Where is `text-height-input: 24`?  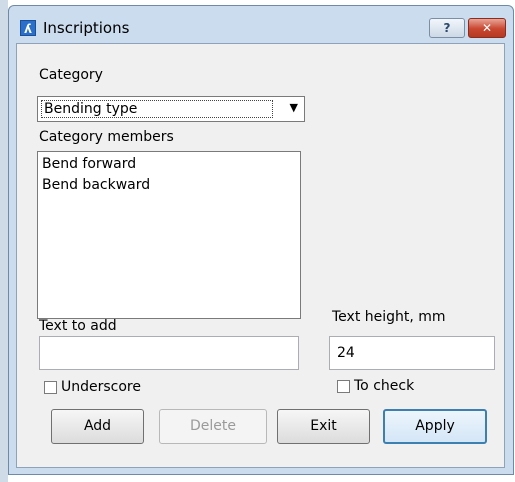
text-height-input: 24 is located at coordinates (412, 353).